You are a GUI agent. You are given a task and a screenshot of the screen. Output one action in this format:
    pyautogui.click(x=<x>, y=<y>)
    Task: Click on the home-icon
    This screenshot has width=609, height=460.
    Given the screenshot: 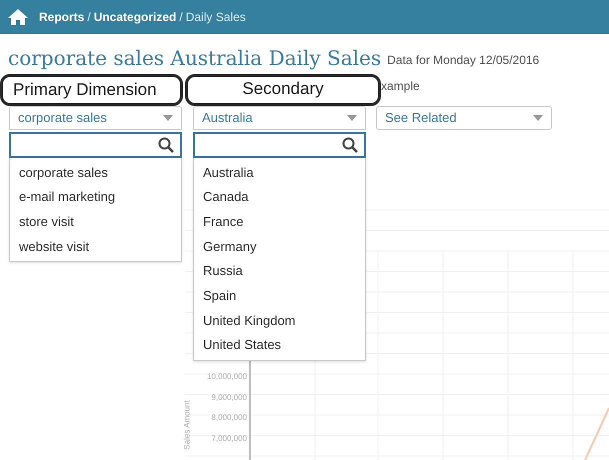 What is the action you would take?
    pyautogui.click(x=18, y=17)
    